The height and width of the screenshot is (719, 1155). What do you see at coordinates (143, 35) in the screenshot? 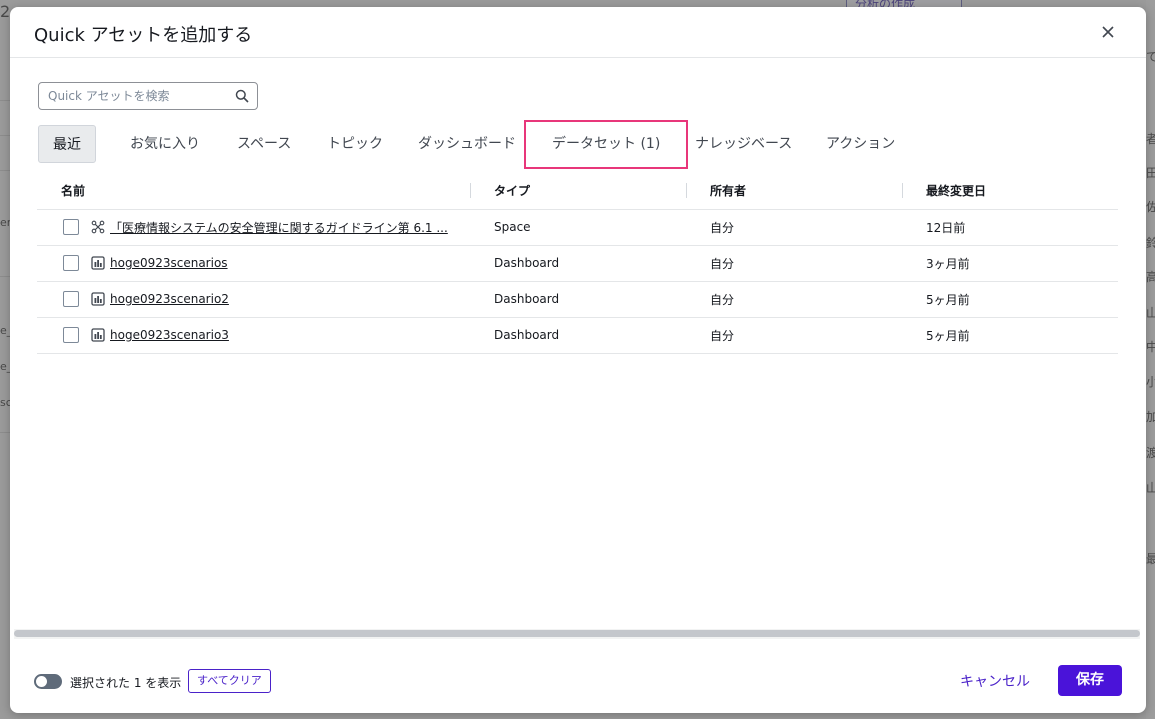
I see `dialog-title: Quick アセットを追加する` at bounding box center [143, 35].